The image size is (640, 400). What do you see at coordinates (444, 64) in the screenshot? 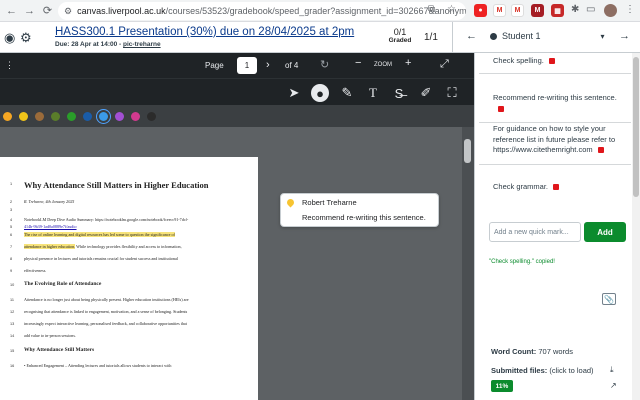
I see `fullscreen-icon: ⤢` at bounding box center [444, 64].